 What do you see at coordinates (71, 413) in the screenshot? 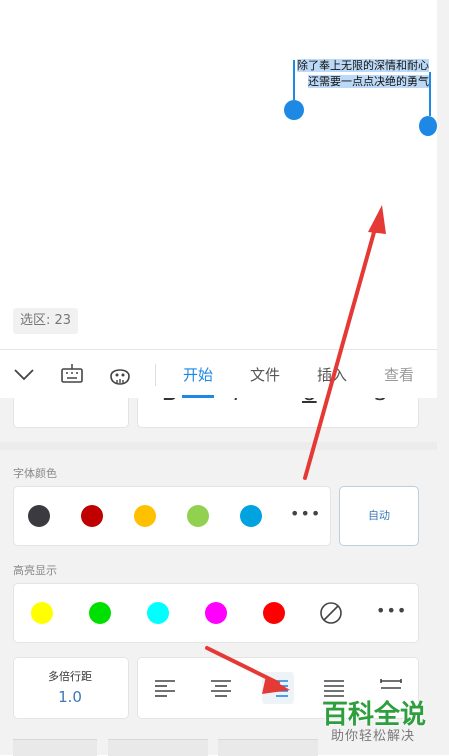
I see `font-size-card` at bounding box center [71, 413].